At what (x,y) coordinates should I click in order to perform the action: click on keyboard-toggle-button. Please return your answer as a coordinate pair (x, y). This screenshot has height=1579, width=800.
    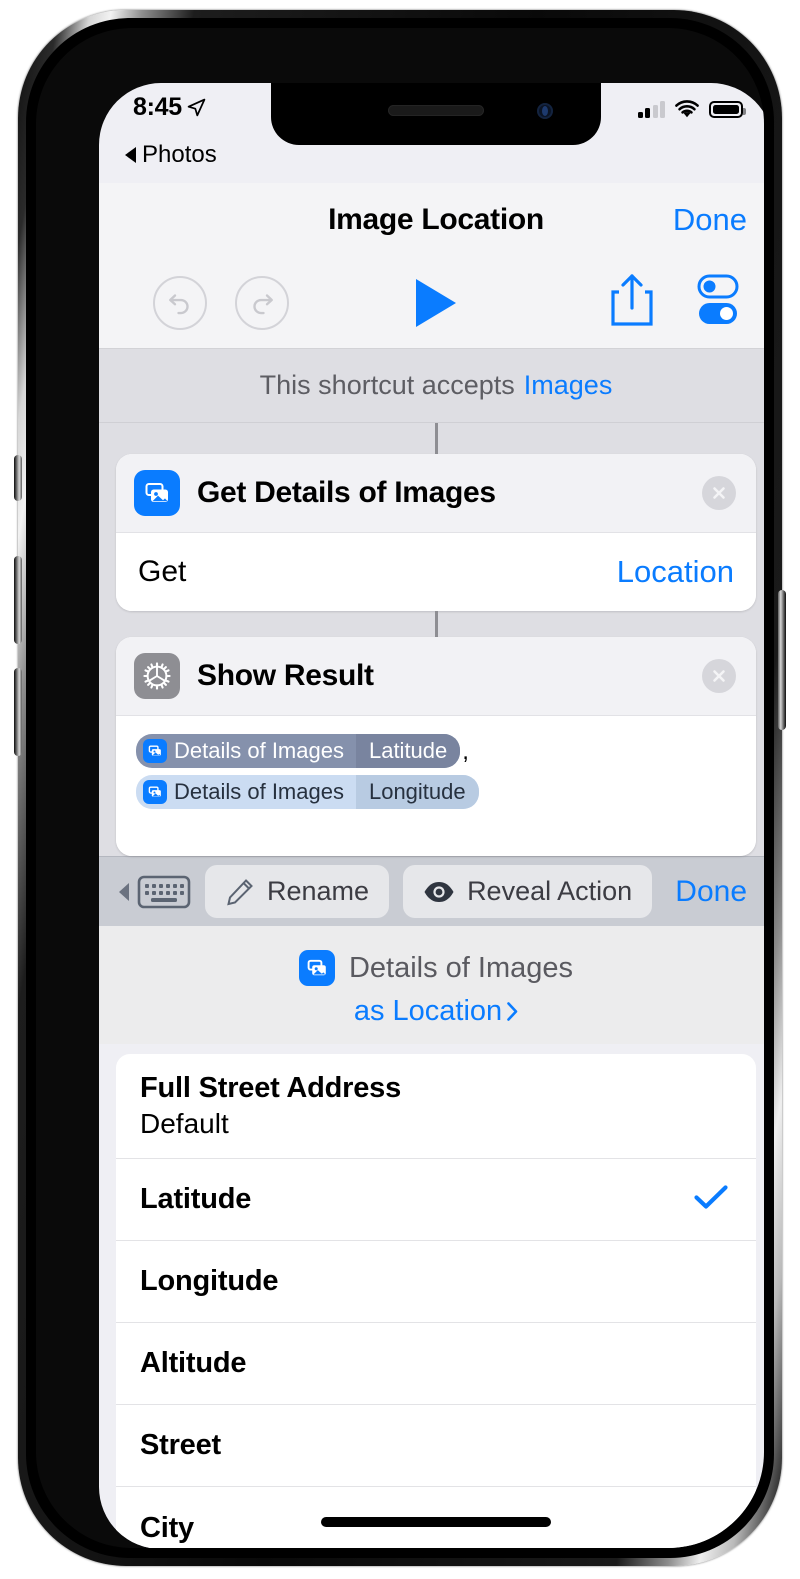
    Looking at the image, I should click on (155, 892).